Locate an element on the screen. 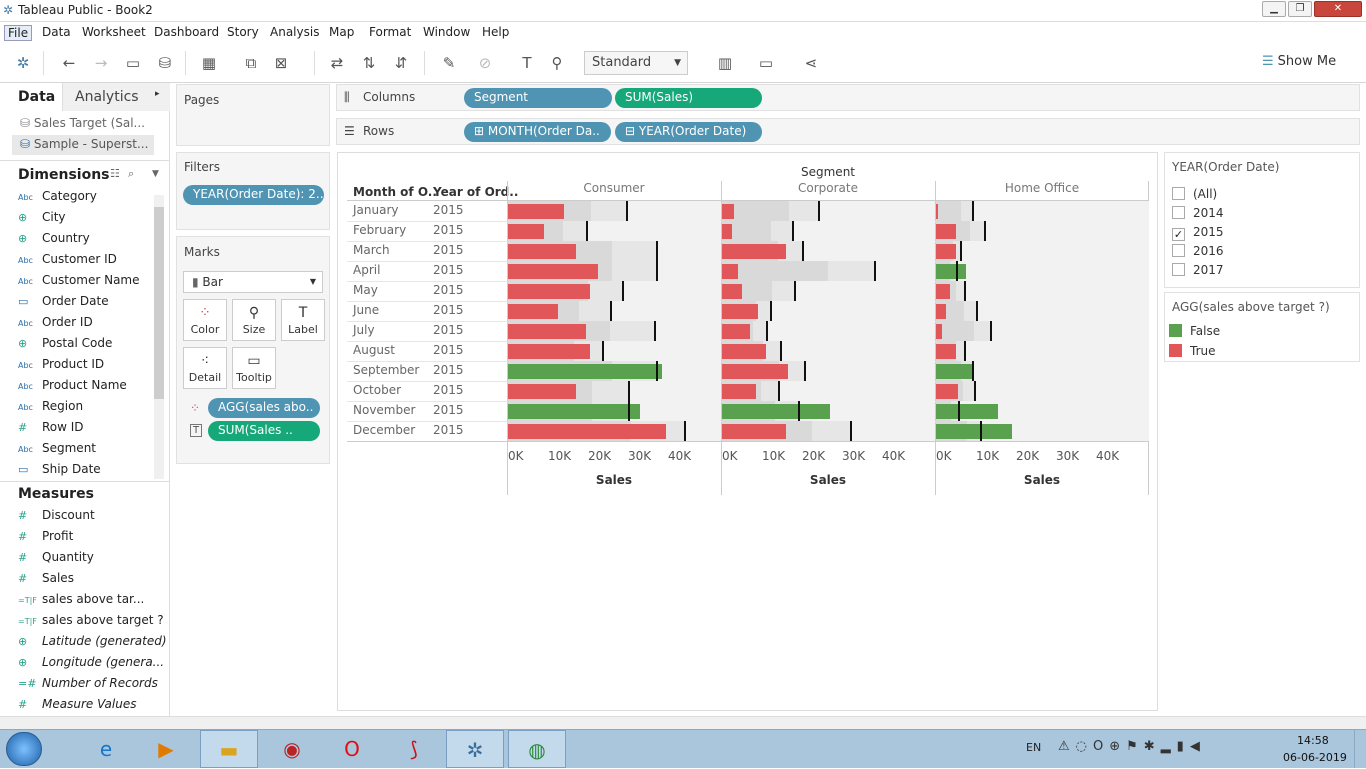  columns-pill-segment: Segment is located at coordinates (538, 98).